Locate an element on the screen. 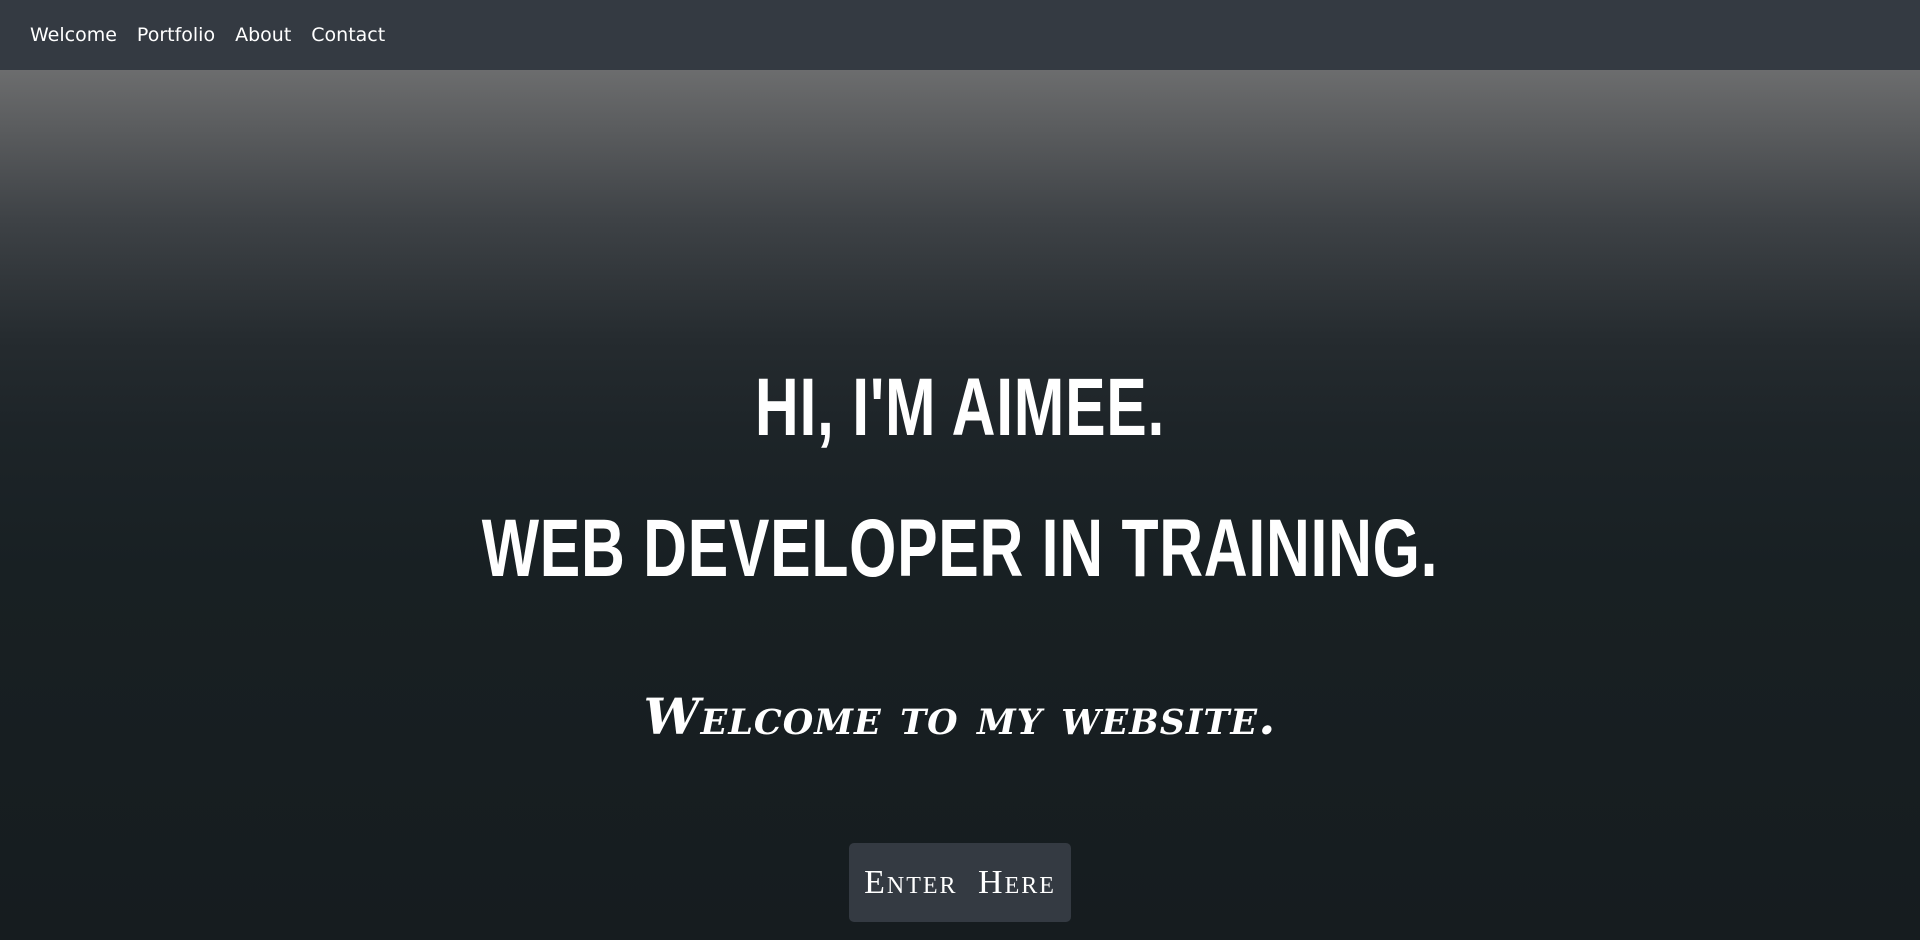 Image resolution: width=1920 pixels, height=940 pixels. nav-link-portfolio: Portfolio is located at coordinates (176, 35).